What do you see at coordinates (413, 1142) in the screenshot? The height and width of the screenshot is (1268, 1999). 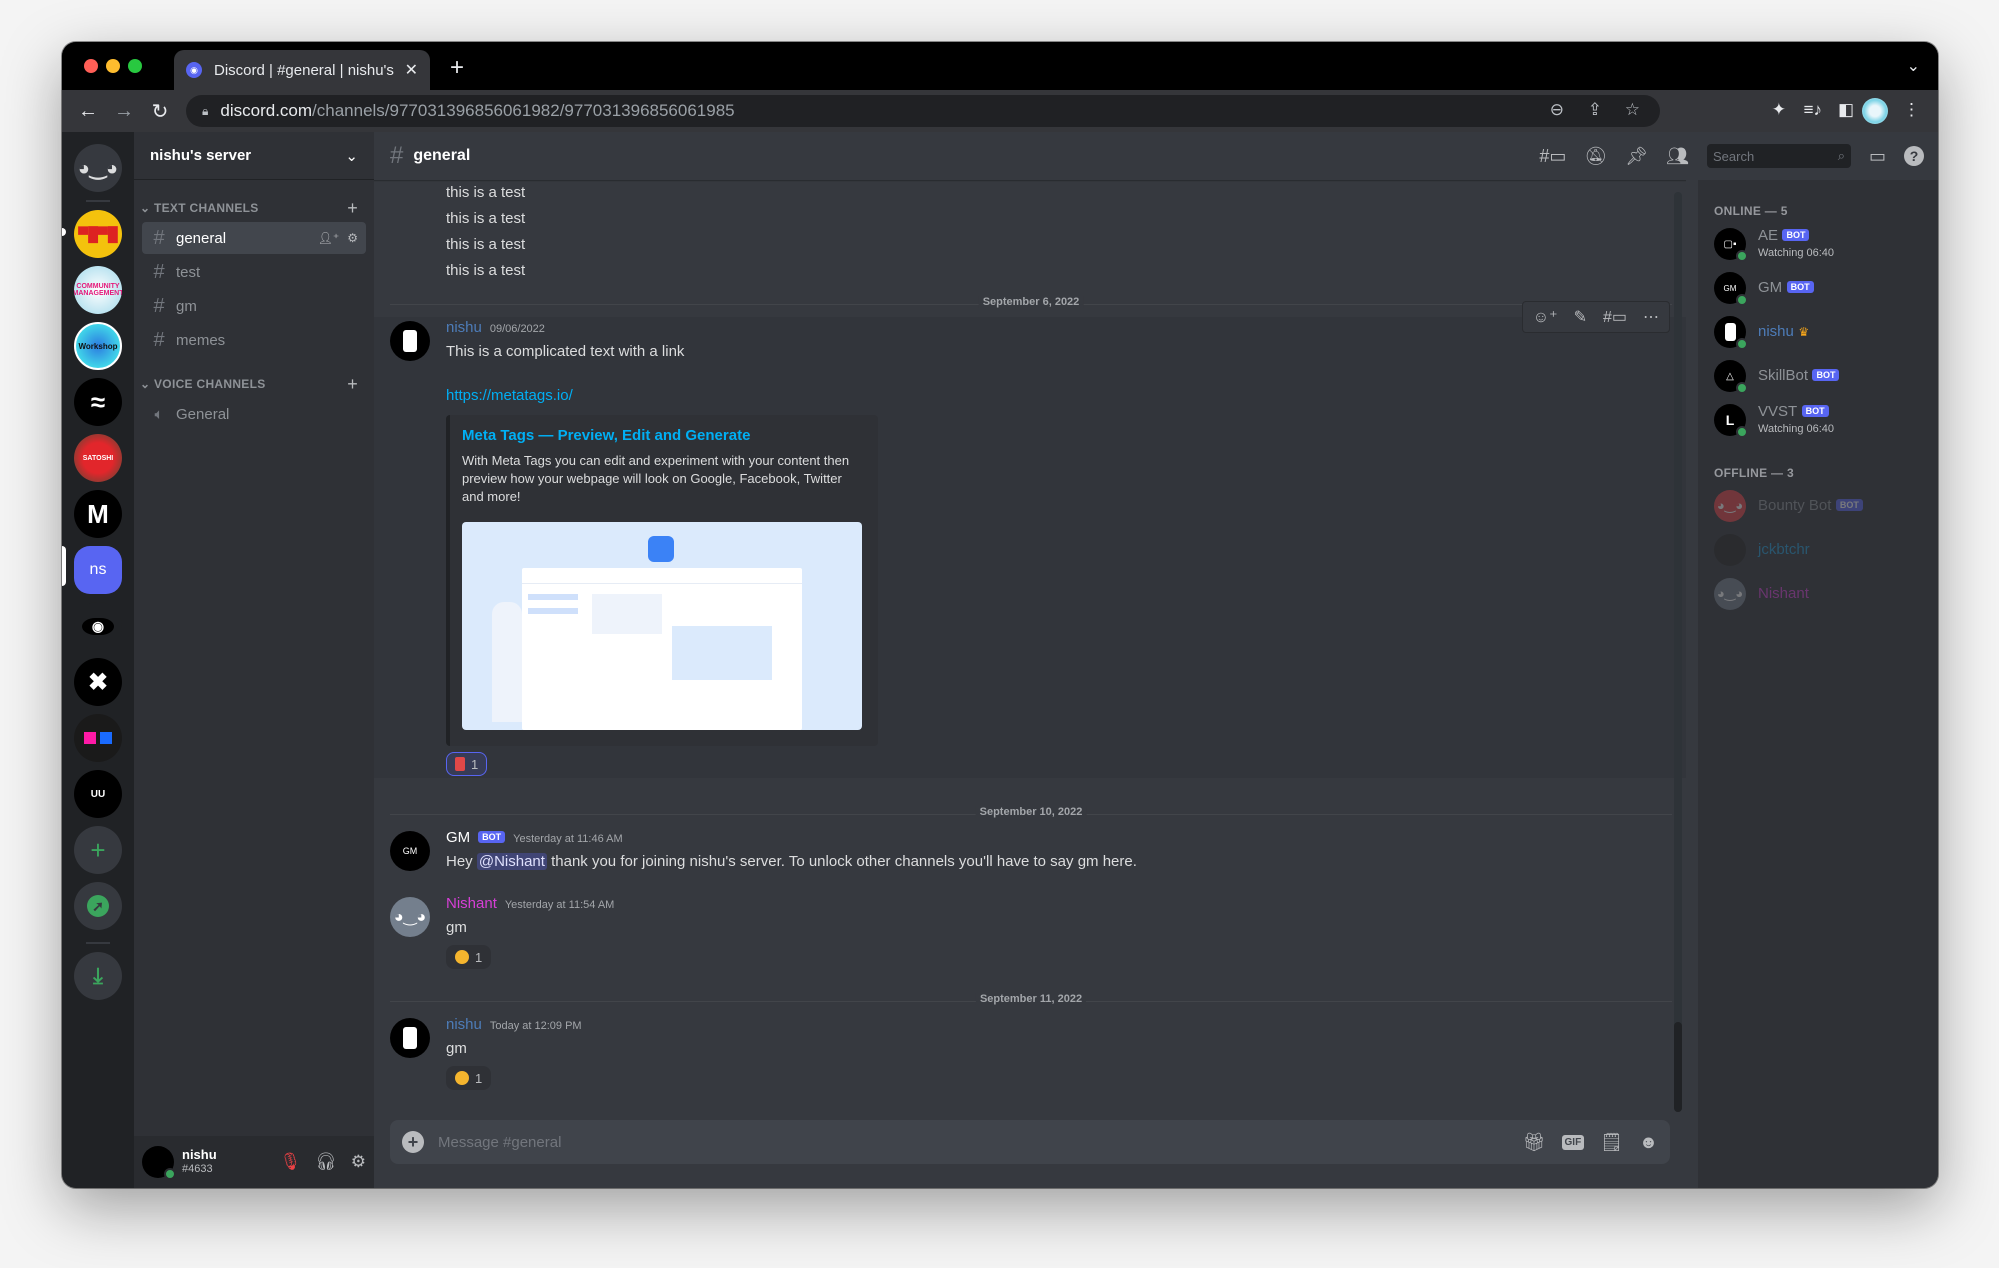 I see `upload-plus-icon: +` at bounding box center [413, 1142].